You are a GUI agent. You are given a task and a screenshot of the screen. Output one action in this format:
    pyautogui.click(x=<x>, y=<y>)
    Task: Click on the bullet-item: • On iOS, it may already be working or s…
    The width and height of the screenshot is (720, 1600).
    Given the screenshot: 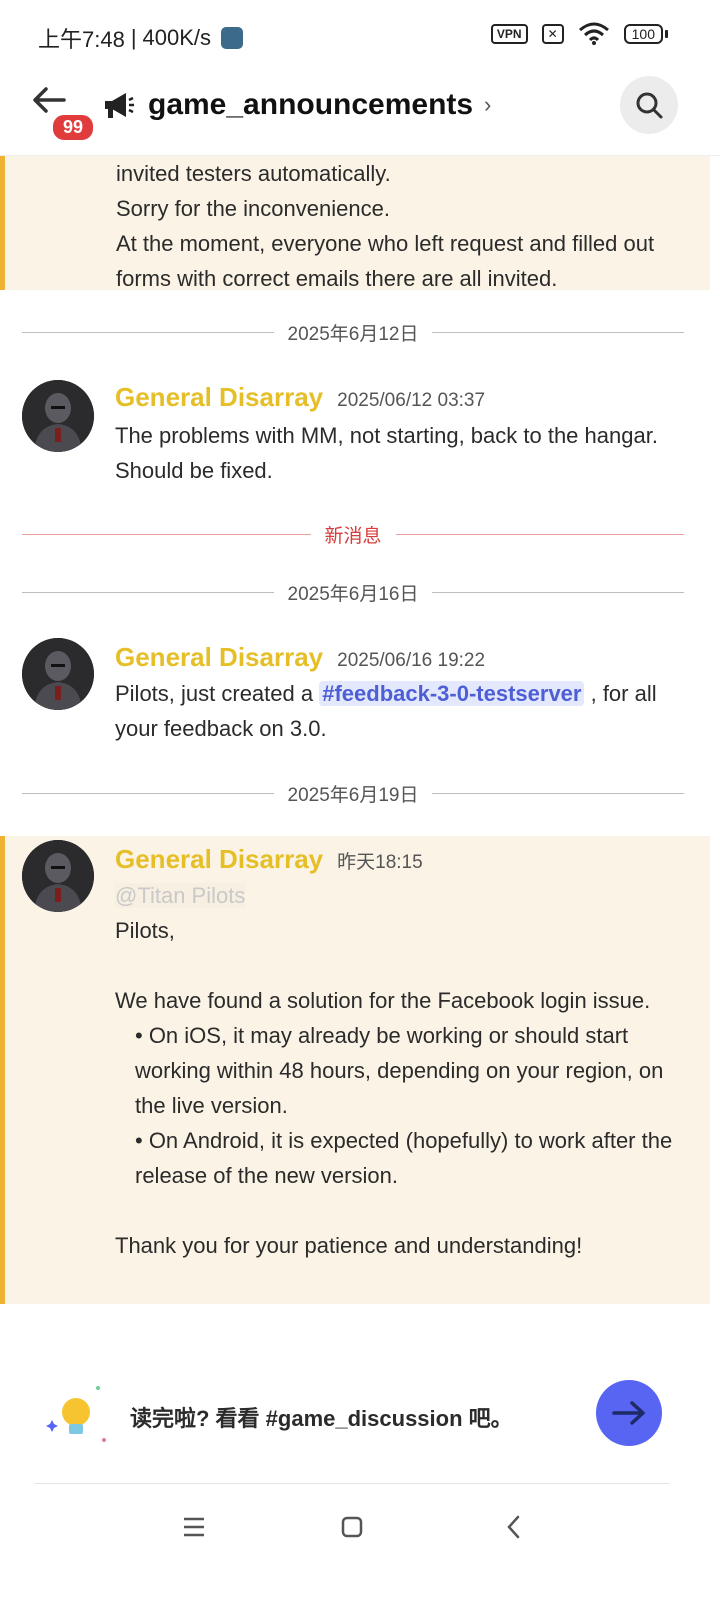 What is the action you would take?
    pyautogui.click(x=399, y=1070)
    